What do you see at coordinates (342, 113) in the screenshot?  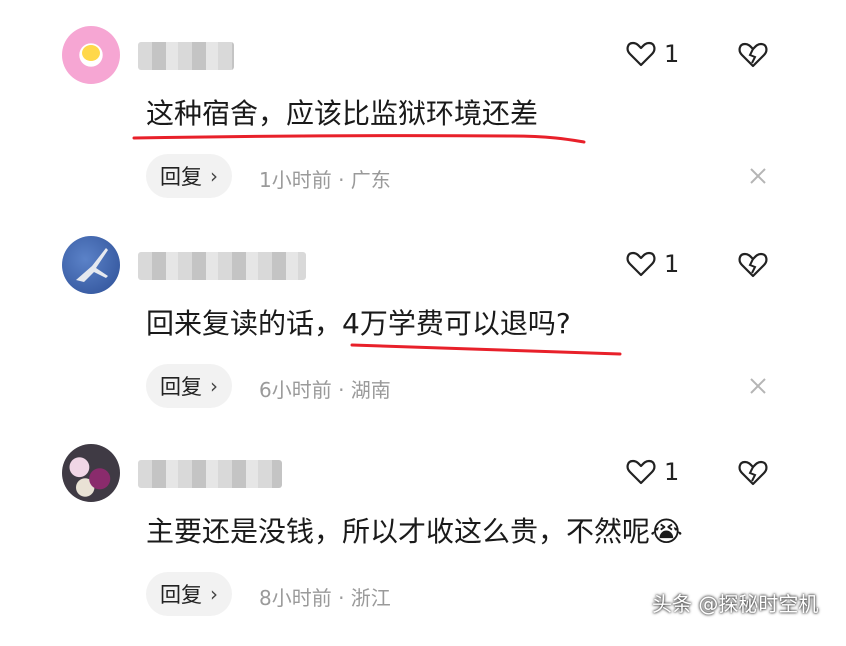 I see `comment-text: 这种宿舍，应该比监狱环境还差` at bounding box center [342, 113].